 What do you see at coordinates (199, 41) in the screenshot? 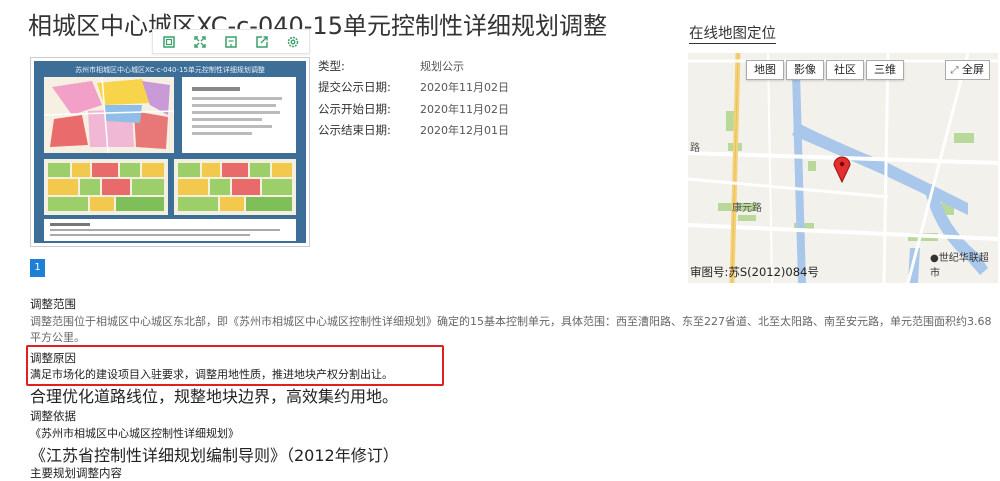
I see `fullscreen-icon` at bounding box center [199, 41].